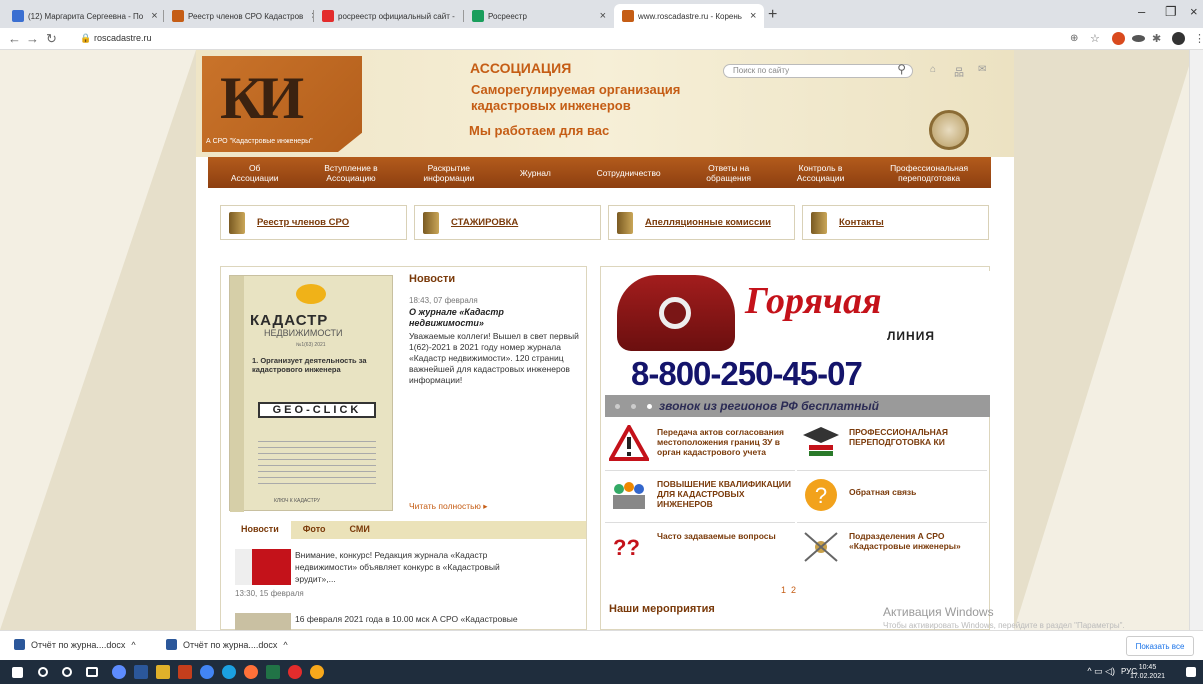  I want to click on quick-link-registry: Реестр членов СРО, so click(313, 222).